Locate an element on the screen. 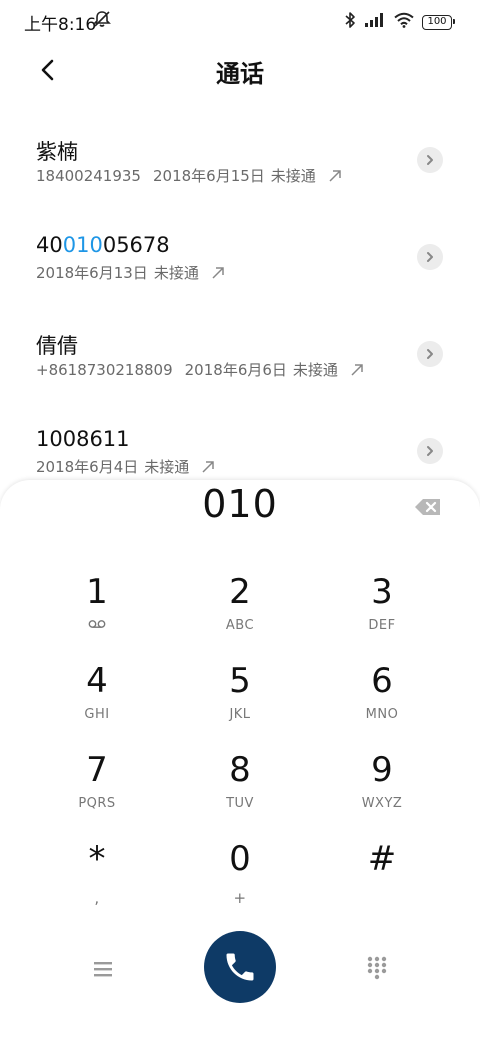 This screenshot has width=480, height=1040. call-info: +8618730218809 2018年6月6日 未接通 is located at coordinates (200, 369).